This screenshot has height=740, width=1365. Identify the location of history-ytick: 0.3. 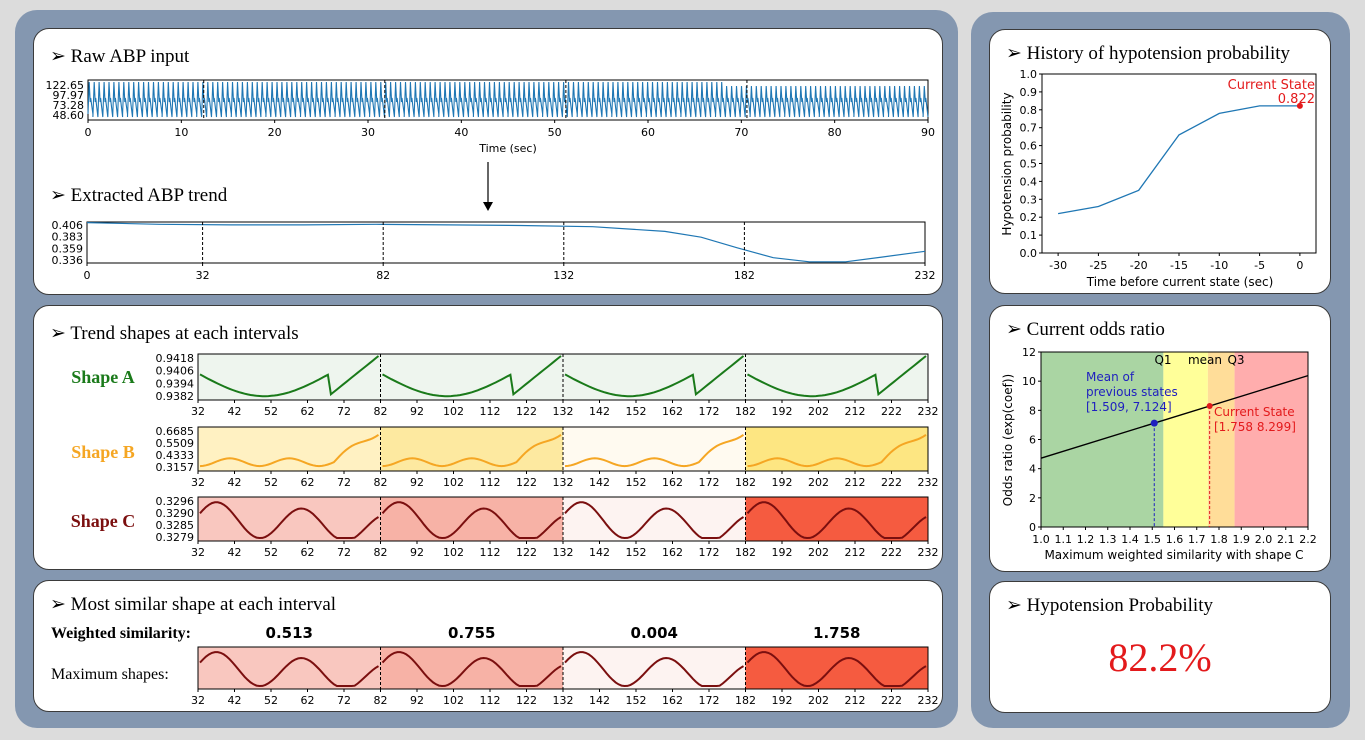
(1029, 199).